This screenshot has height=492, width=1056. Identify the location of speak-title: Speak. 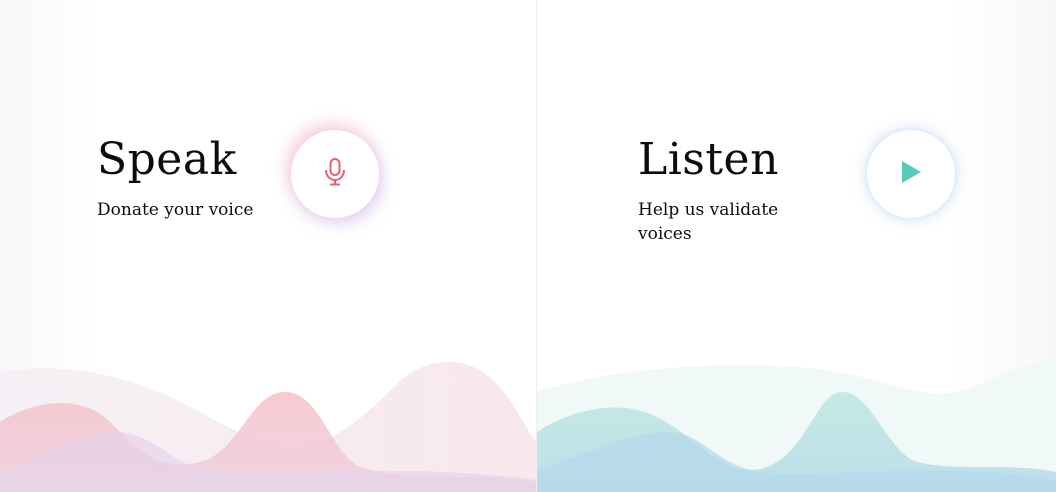
(167, 159).